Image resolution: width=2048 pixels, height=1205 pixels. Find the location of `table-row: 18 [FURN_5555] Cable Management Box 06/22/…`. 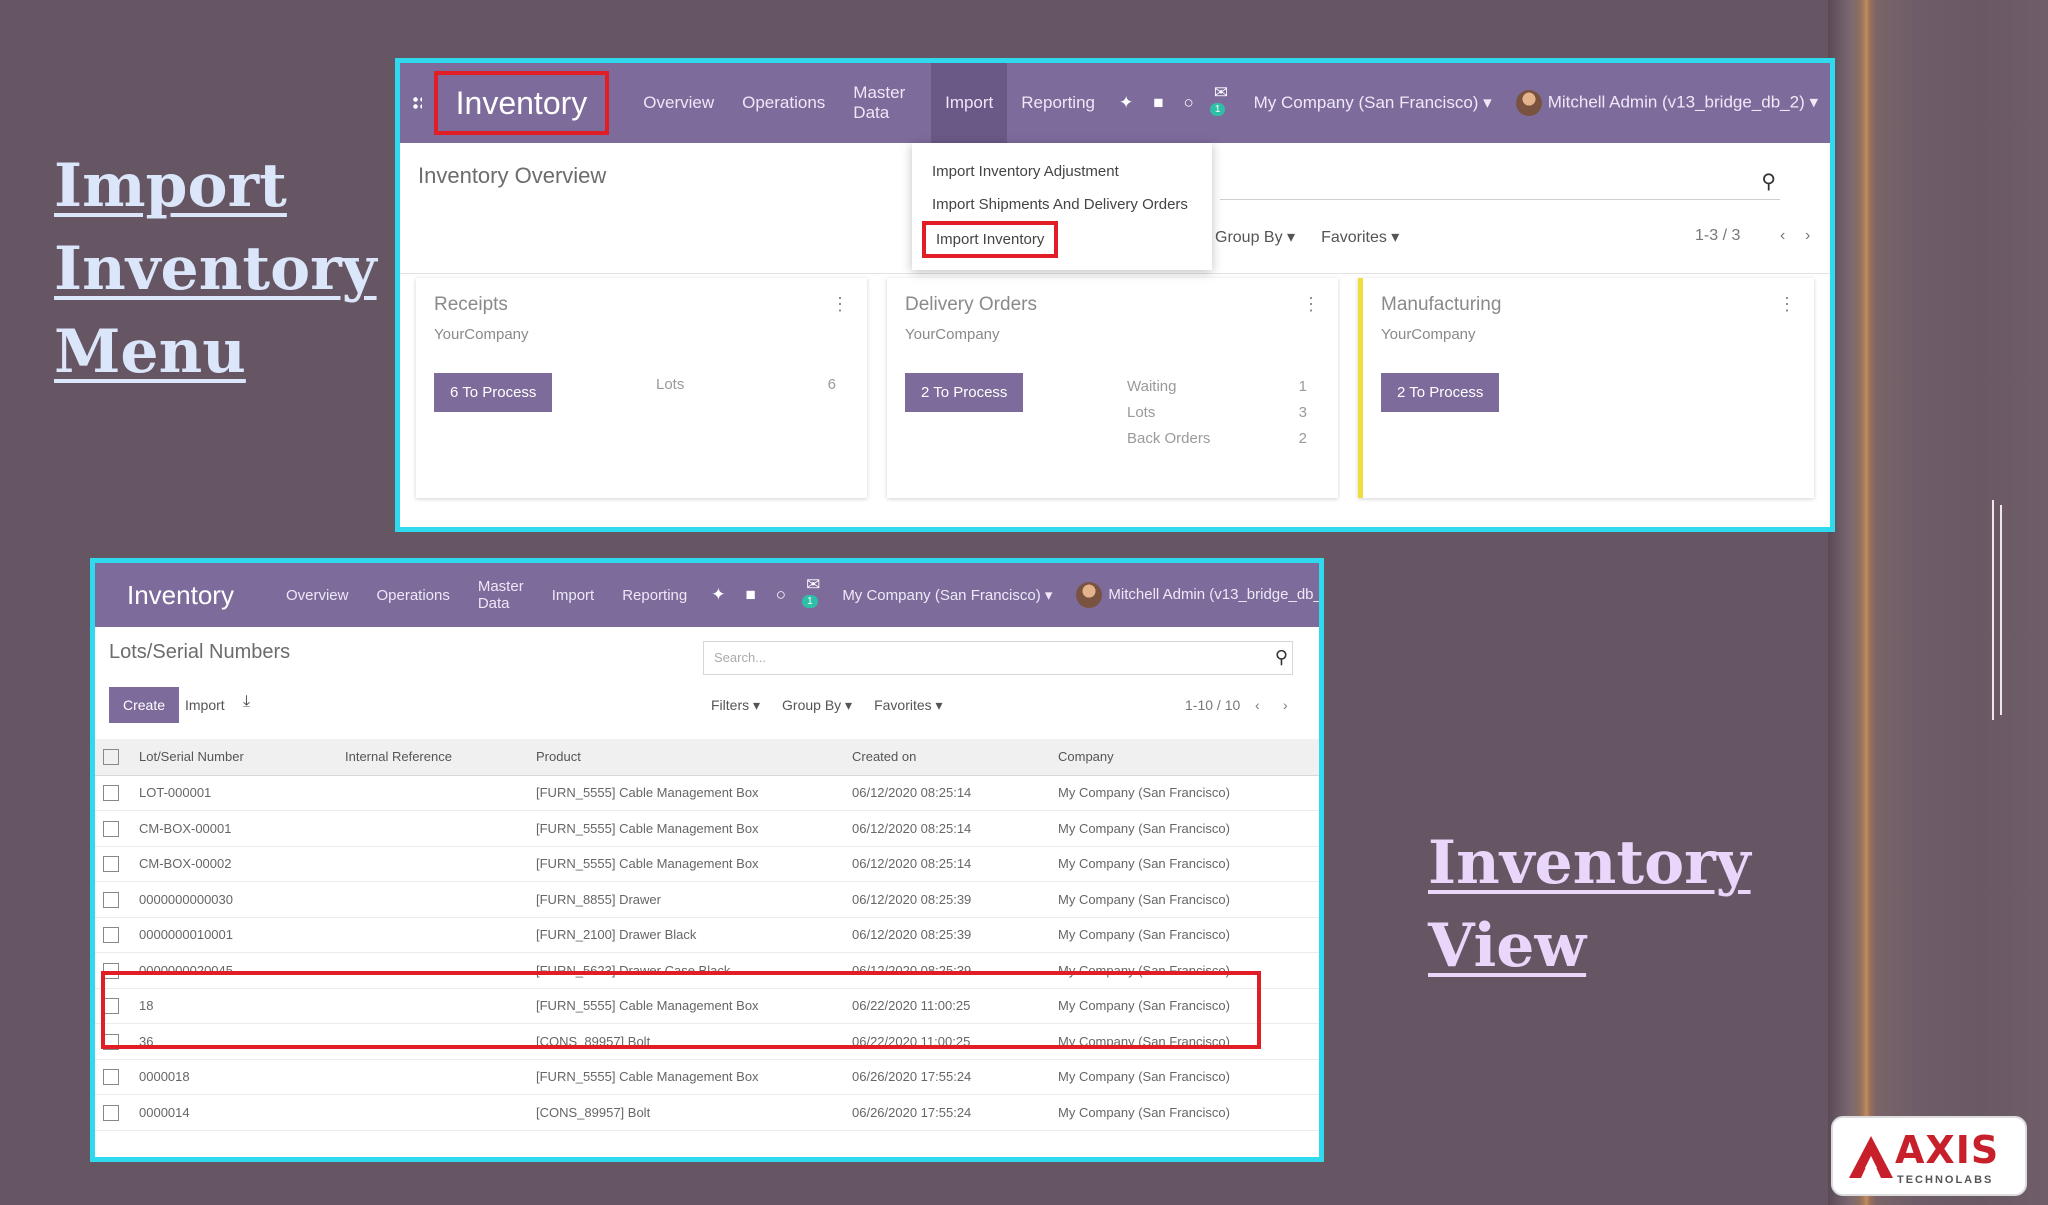

table-row: 18 [FURN_5555] Cable Management Box 06/22/… is located at coordinates (707, 1006).